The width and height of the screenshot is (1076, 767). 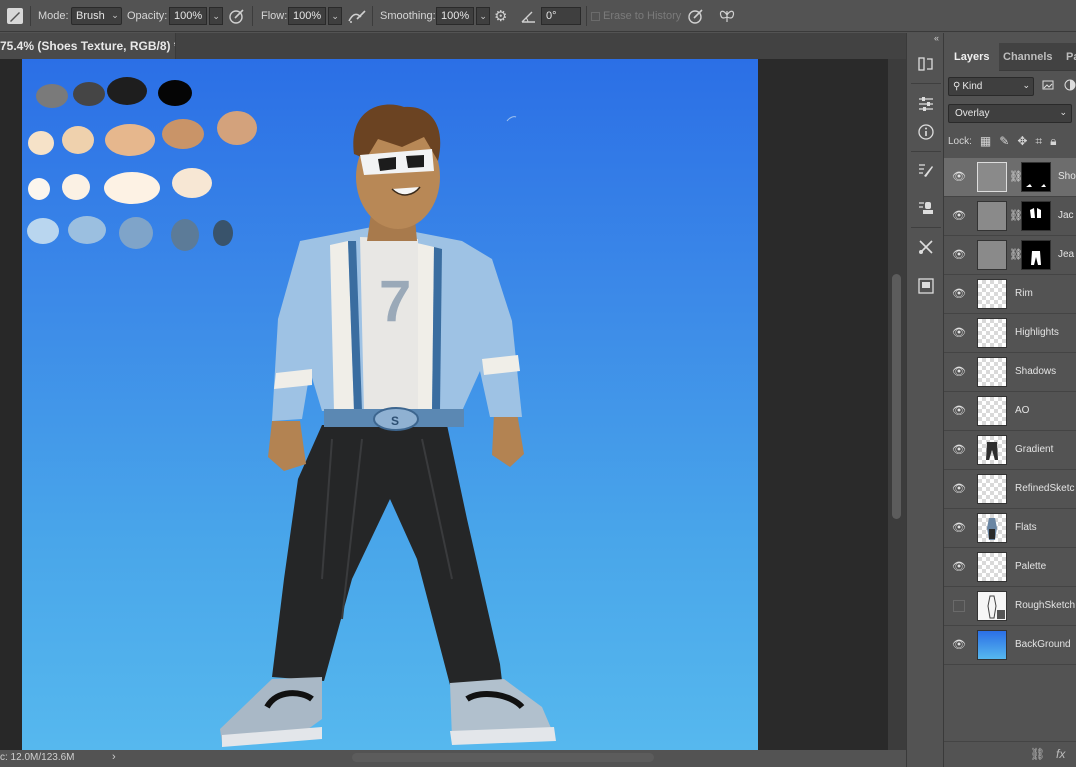 I want to click on layer-name: Gradient, so click(x=1034, y=449).